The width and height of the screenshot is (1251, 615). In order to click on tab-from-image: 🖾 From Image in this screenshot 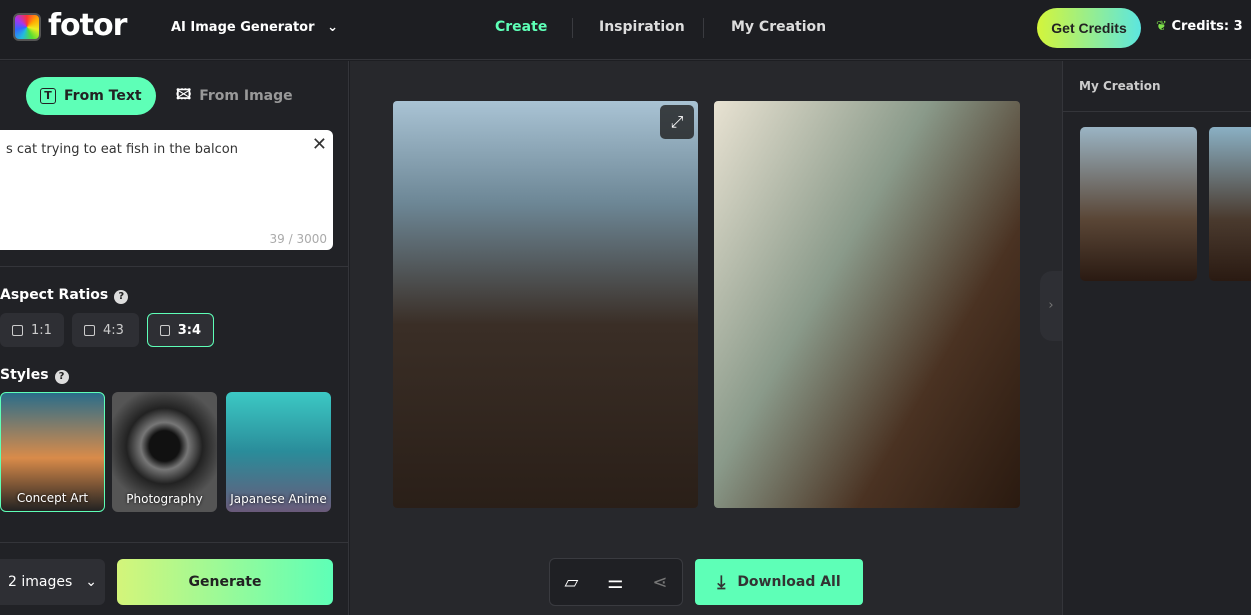, I will do `click(234, 96)`.